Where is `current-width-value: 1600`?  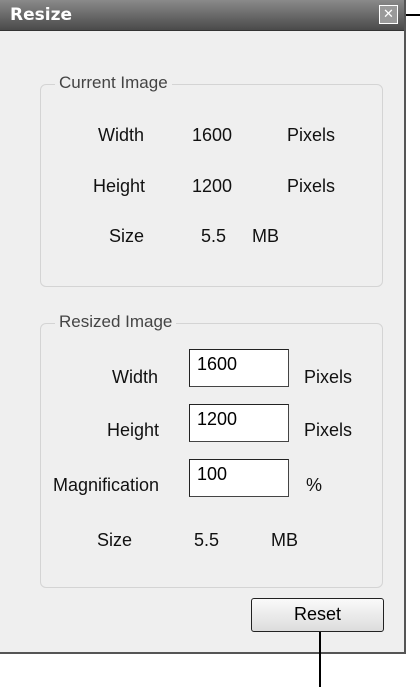 current-width-value: 1600 is located at coordinates (212, 135).